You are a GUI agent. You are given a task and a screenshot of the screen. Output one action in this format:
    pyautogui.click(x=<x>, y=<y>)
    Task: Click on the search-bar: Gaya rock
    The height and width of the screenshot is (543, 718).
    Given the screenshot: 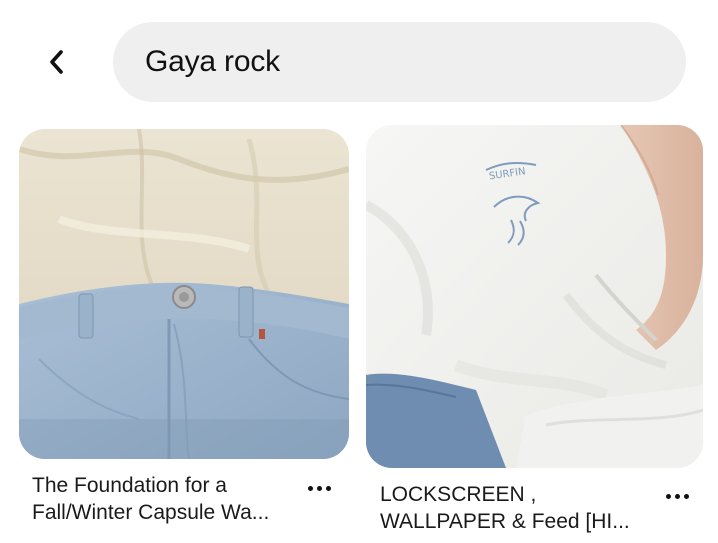 What is the action you would take?
    pyautogui.click(x=399, y=62)
    